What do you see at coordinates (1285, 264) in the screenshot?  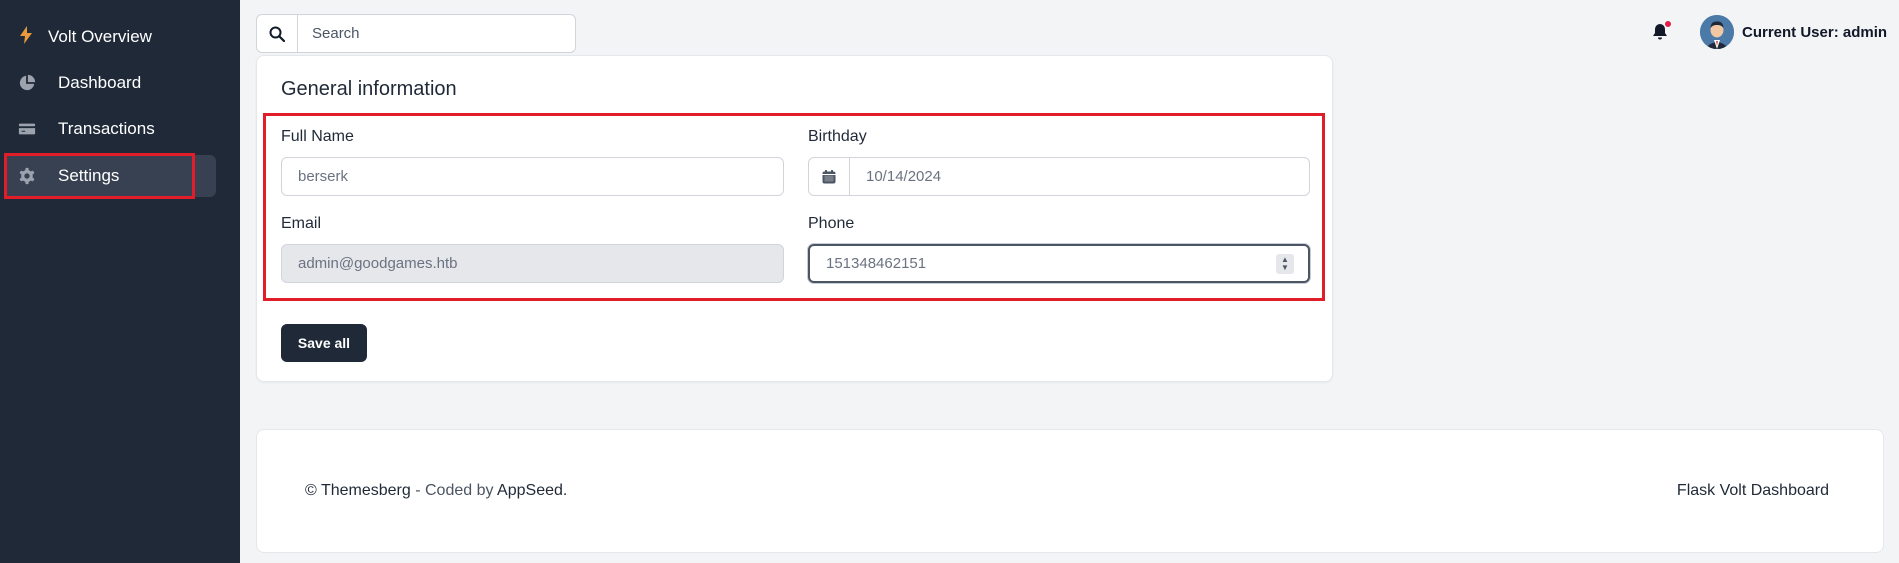 I see `number-spinner-icon: ▲ ▼` at bounding box center [1285, 264].